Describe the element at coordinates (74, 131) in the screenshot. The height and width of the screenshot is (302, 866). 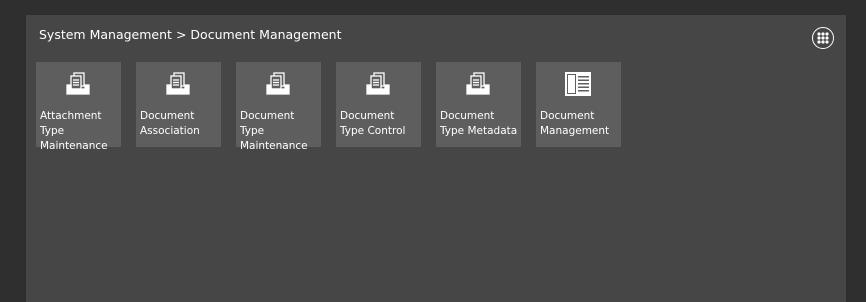
I see `tile-label: Attachment Type Maintenance` at that location.